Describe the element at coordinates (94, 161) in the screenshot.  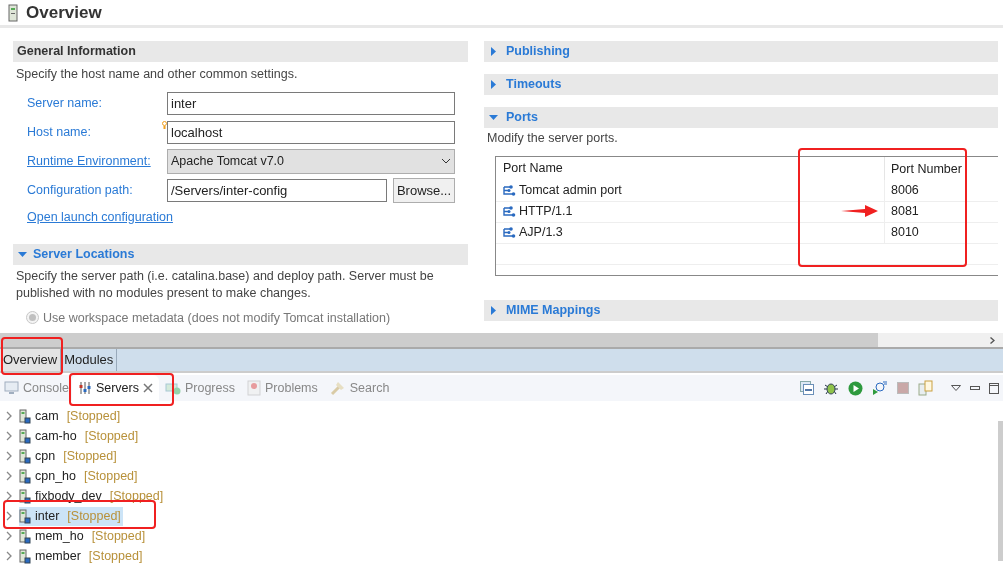
I see `label-link: Runtime Environment:` at that location.